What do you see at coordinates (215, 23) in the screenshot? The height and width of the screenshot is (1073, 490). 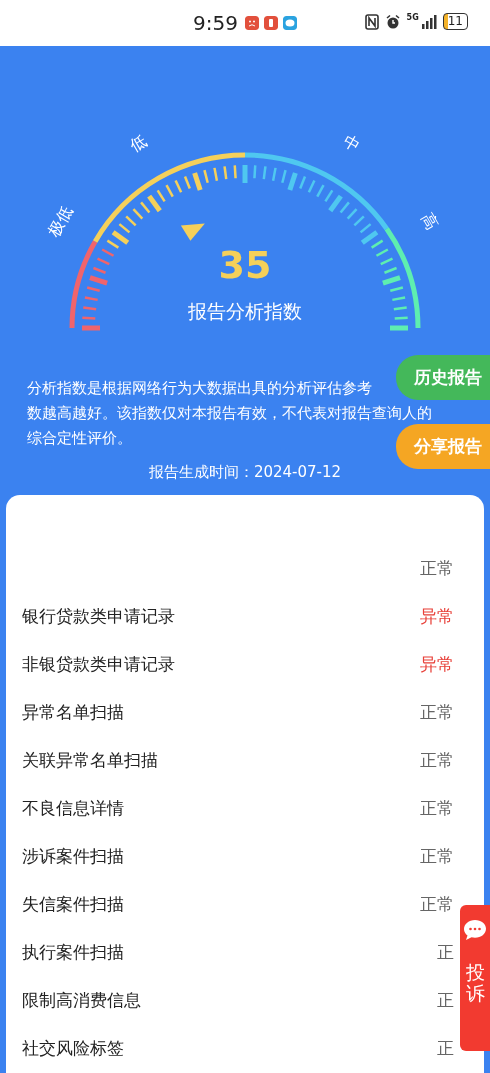 I see `clock-time: 9:59` at bounding box center [215, 23].